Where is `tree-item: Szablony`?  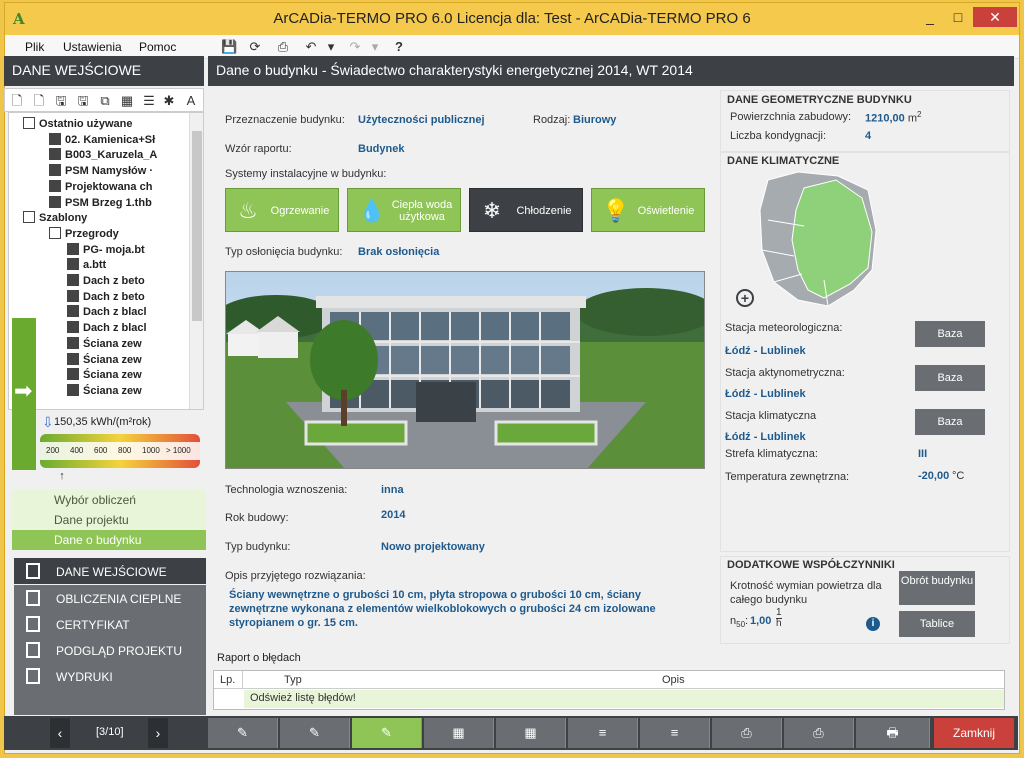 tree-item: Szablony is located at coordinates (106, 218).